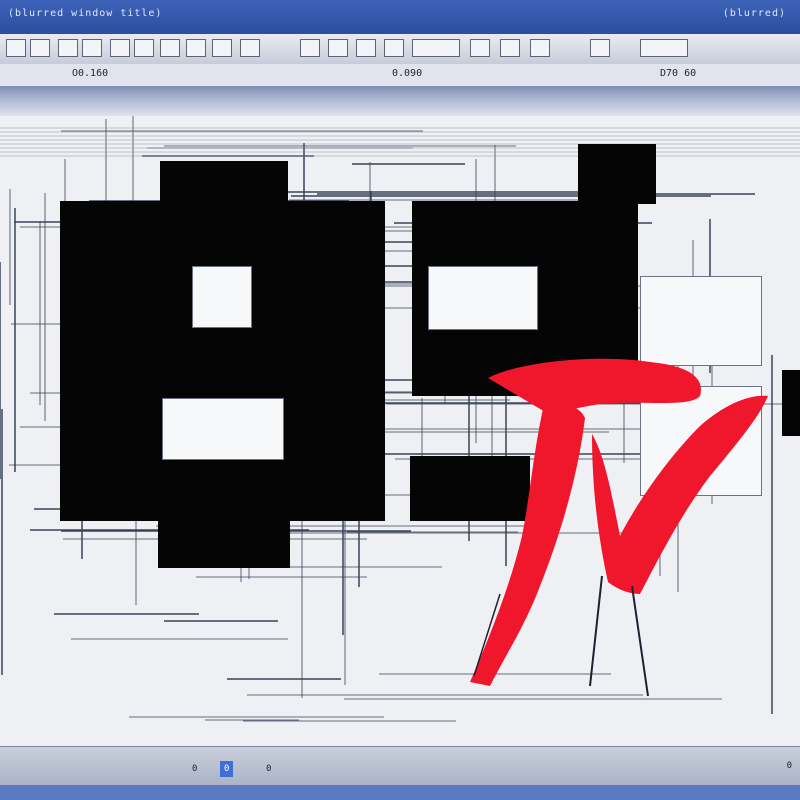  I want to click on window-title: (blurred window title), so click(85, 13).